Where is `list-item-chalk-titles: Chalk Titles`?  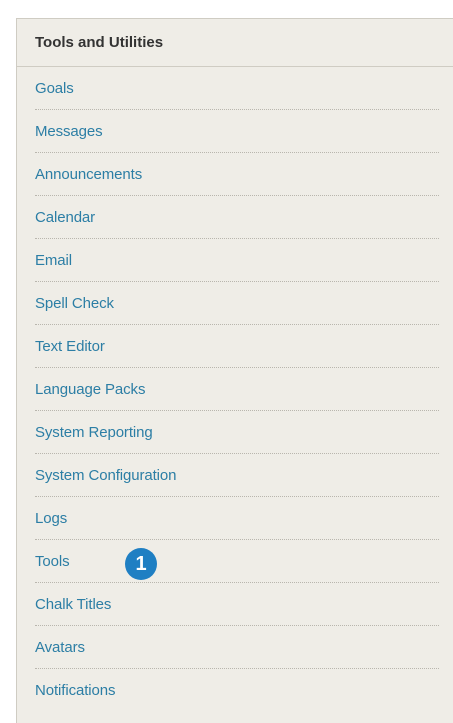 list-item-chalk-titles: Chalk Titles is located at coordinates (237, 604).